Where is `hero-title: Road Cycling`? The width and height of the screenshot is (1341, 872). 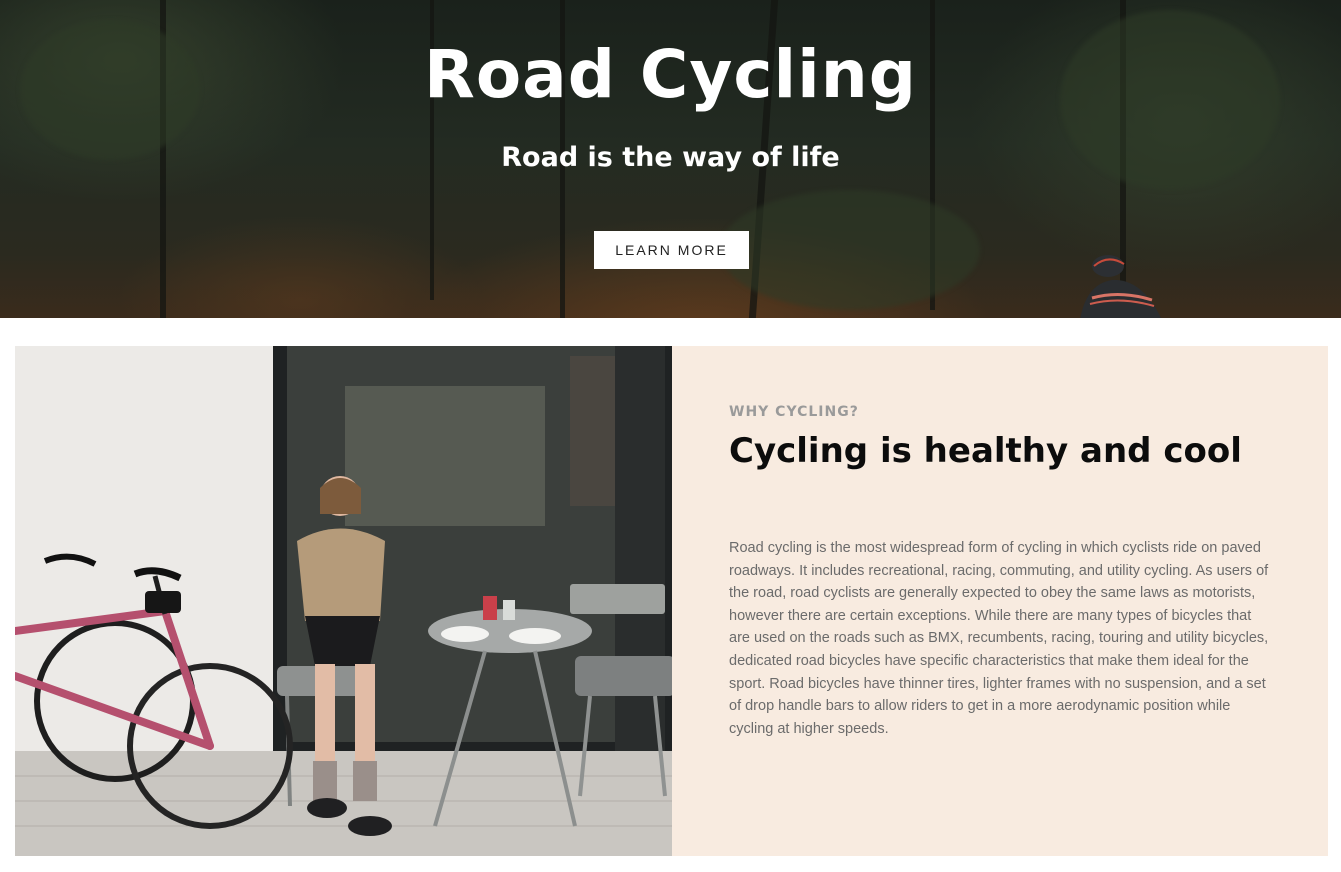
hero-title: Road Cycling is located at coordinates (670, 74).